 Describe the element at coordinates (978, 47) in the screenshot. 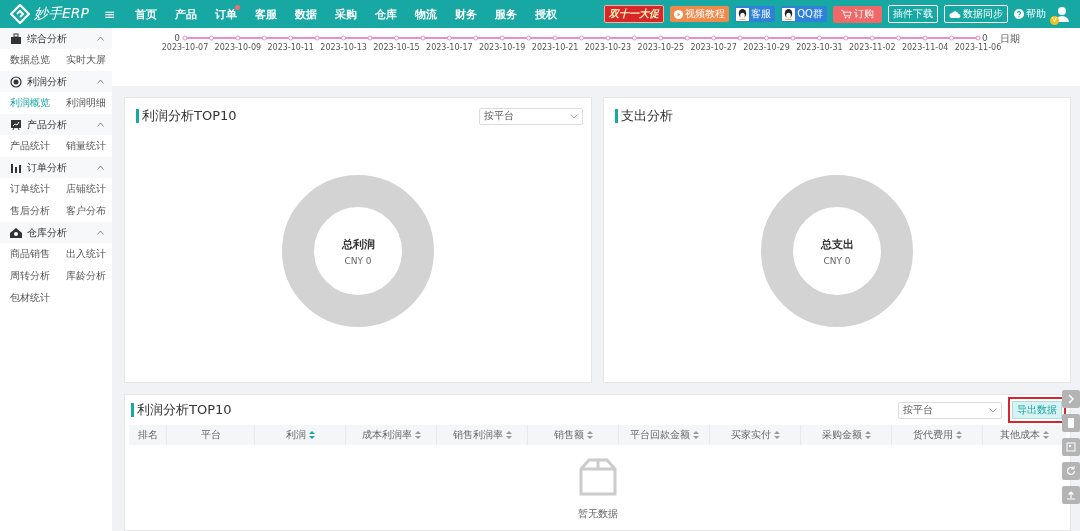

I see `axis-tick-label: 2023-11-06` at that location.